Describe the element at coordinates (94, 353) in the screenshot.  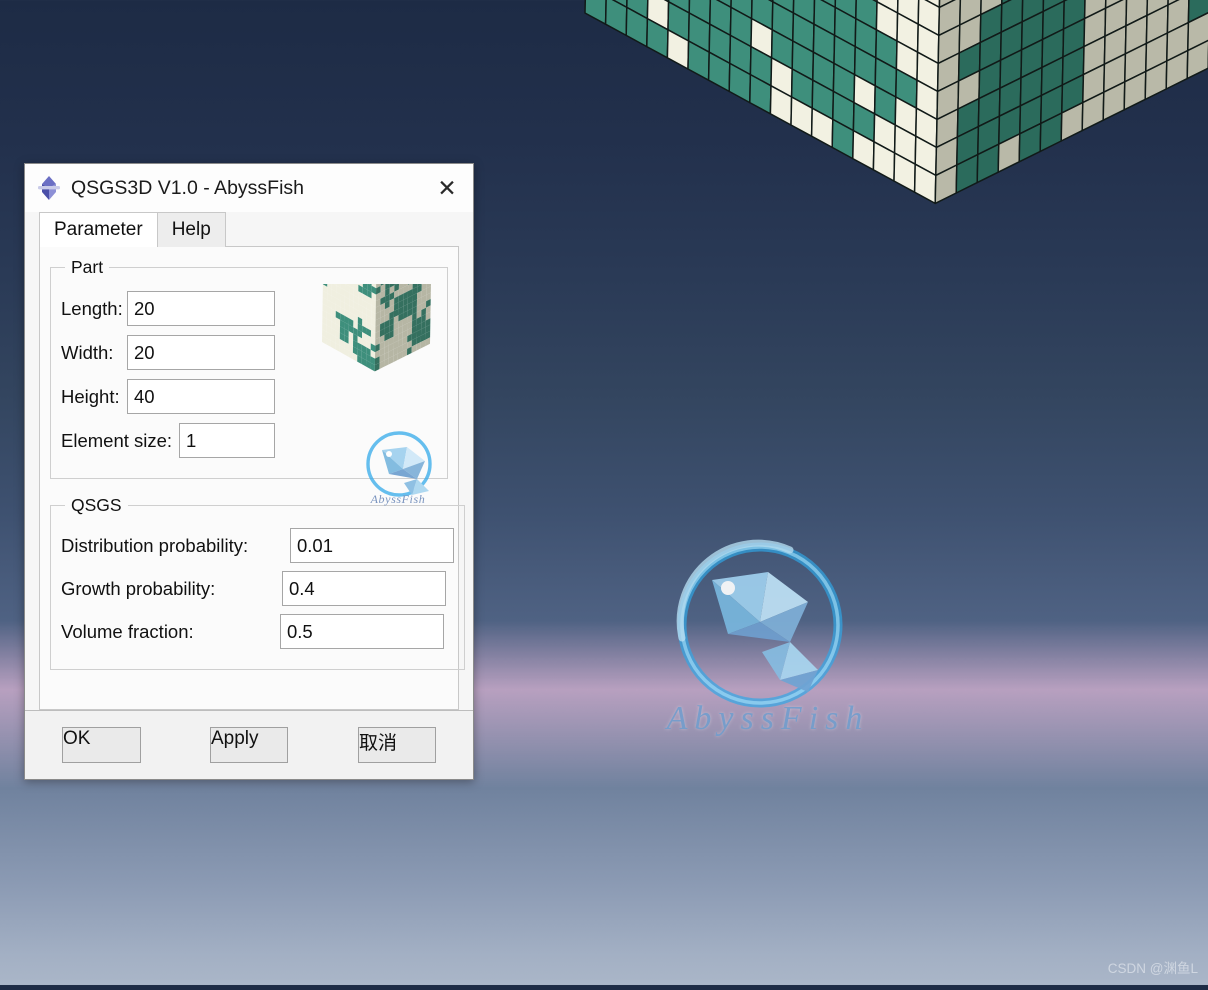
I see `width-label: Width:` at that location.